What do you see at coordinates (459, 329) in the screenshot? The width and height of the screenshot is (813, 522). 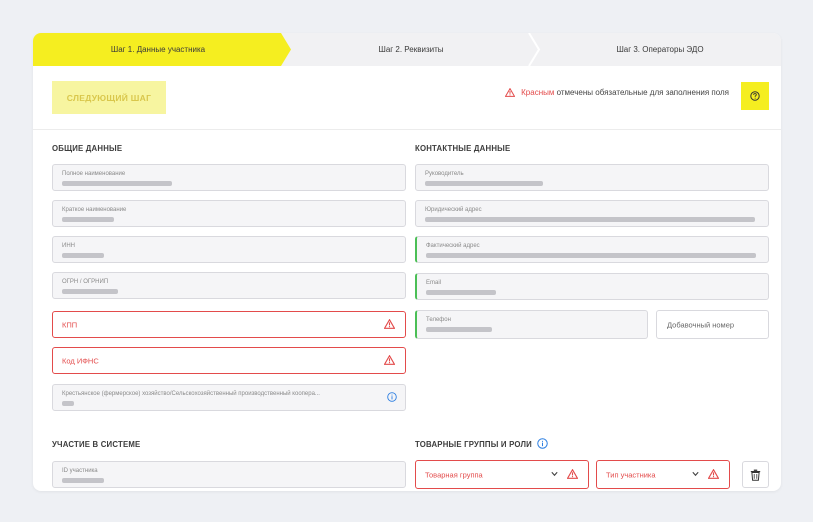 I see `phone-value` at bounding box center [459, 329].